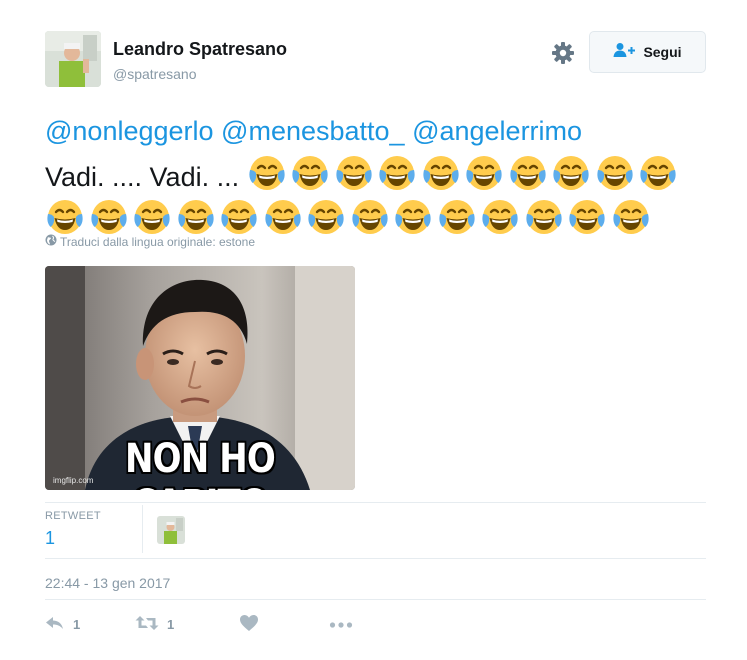 This screenshot has height=660, width=747. Describe the element at coordinates (284, 624) in the screenshot. I see `like-button` at that location.